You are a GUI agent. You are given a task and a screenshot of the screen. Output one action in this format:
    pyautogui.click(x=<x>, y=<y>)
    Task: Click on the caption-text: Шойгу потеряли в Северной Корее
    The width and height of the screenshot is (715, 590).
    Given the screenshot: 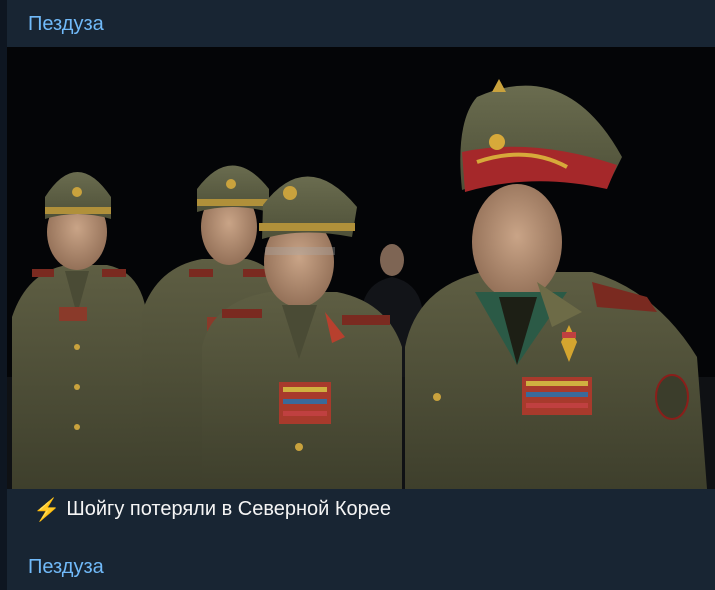 What is the action you would take?
    pyautogui.click(x=229, y=509)
    